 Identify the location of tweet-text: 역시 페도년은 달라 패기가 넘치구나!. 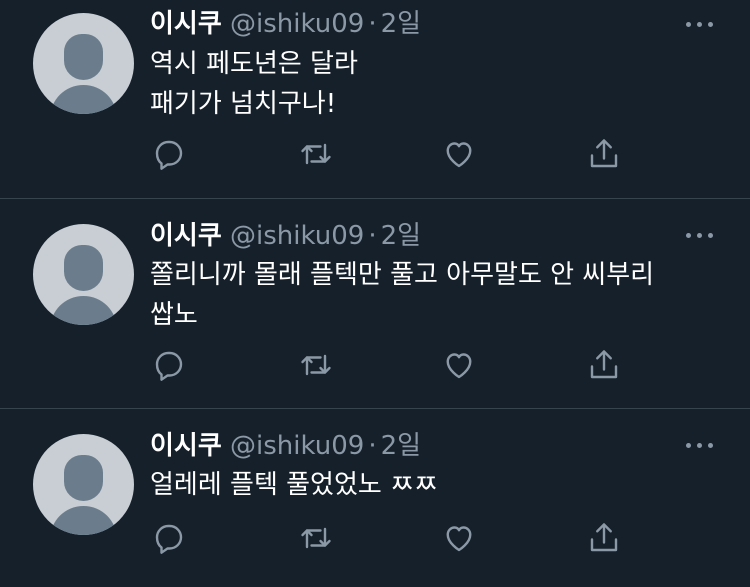
(254, 84).